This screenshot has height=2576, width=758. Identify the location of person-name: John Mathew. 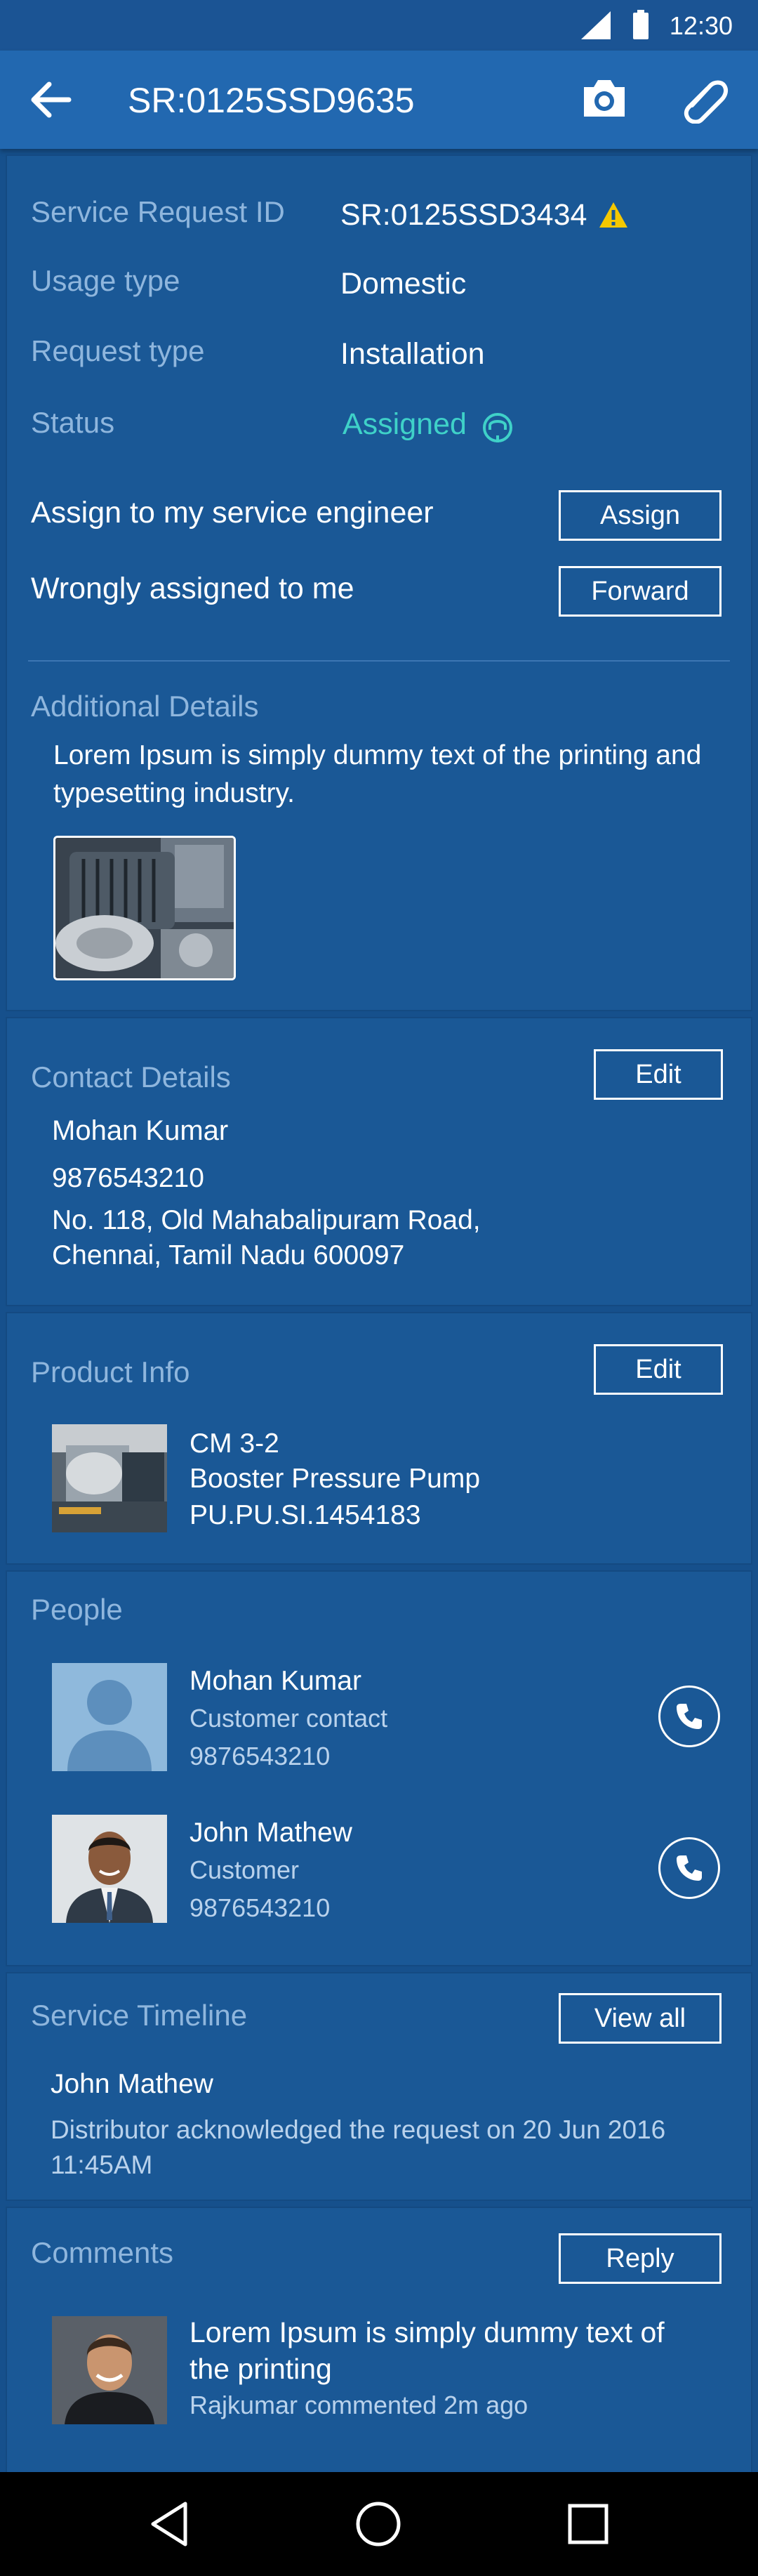
(271, 1833).